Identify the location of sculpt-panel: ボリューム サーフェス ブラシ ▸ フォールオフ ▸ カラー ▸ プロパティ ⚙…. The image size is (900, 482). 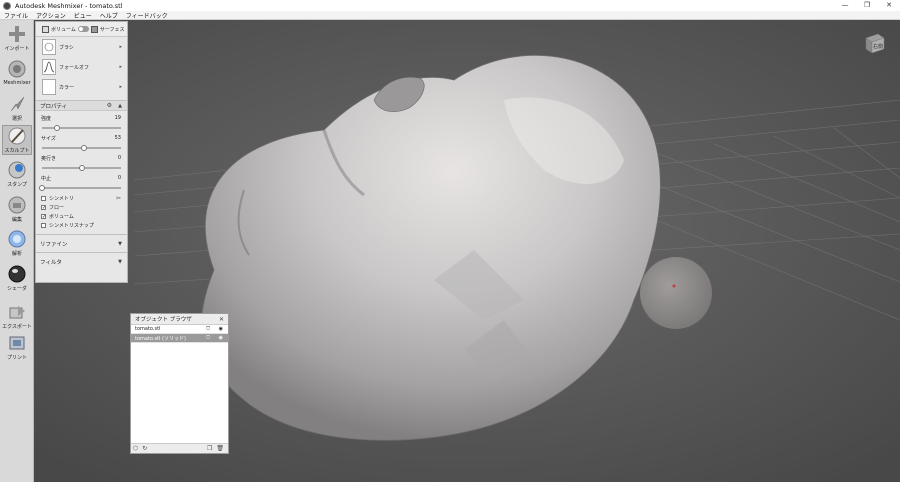
(81, 152).